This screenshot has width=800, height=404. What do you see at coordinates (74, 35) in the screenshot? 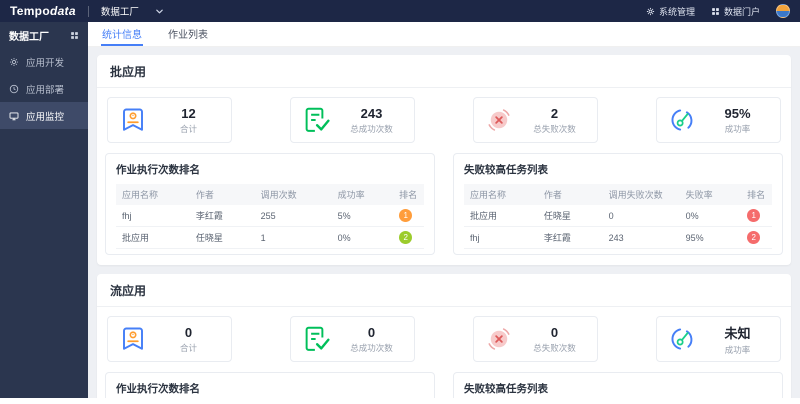
I see `sidebar-collapse-icon` at bounding box center [74, 35].